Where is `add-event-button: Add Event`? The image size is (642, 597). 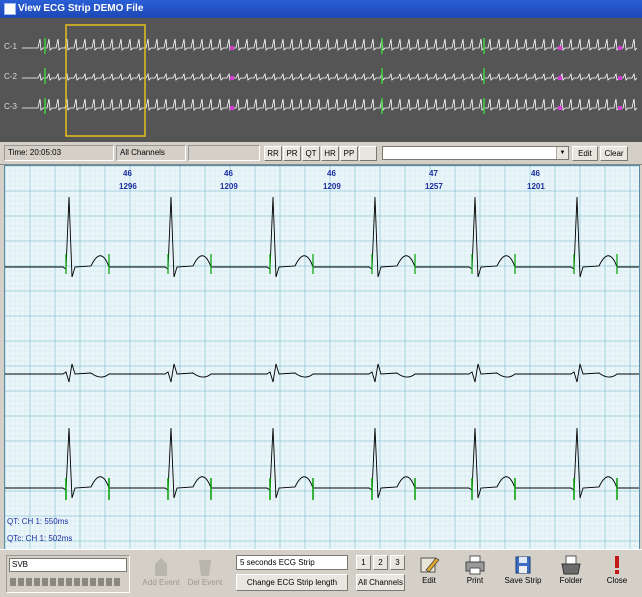 add-event-button: Add Event is located at coordinates (161, 571).